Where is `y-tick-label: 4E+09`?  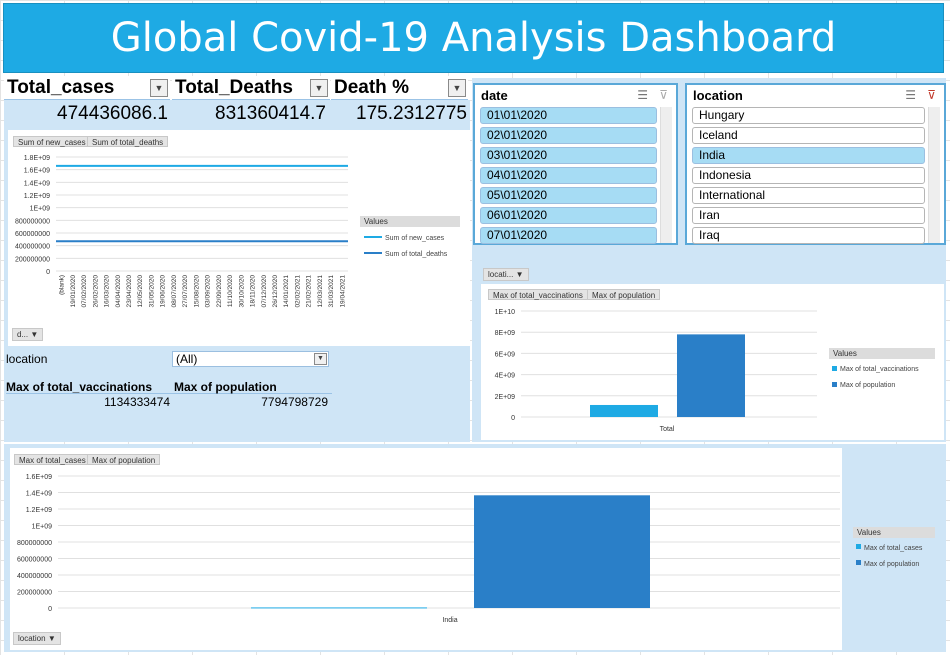 y-tick-label: 4E+09 is located at coordinates (505, 376).